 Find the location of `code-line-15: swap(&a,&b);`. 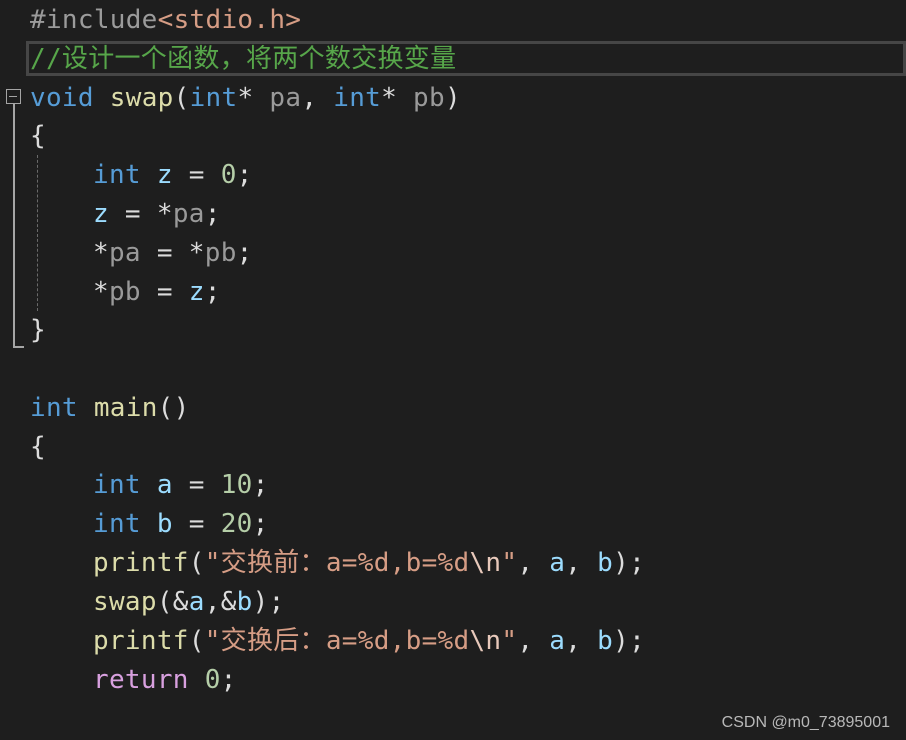

code-line-15: swap(&a,&b); is located at coordinates (157, 602).